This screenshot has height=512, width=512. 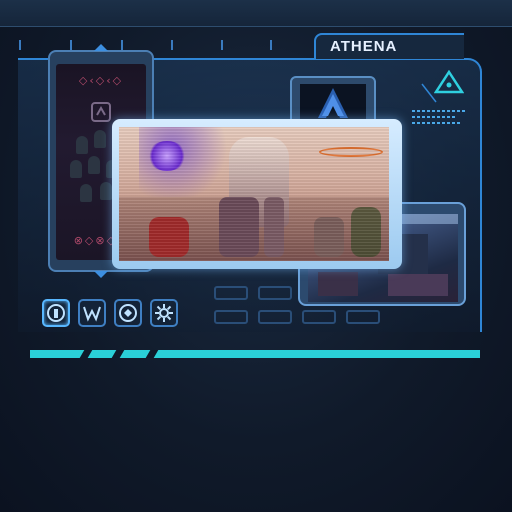 What do you see at coordinates (256, 13) in the screenshot?
I see `top-bar` at bounding box center [256, 13].